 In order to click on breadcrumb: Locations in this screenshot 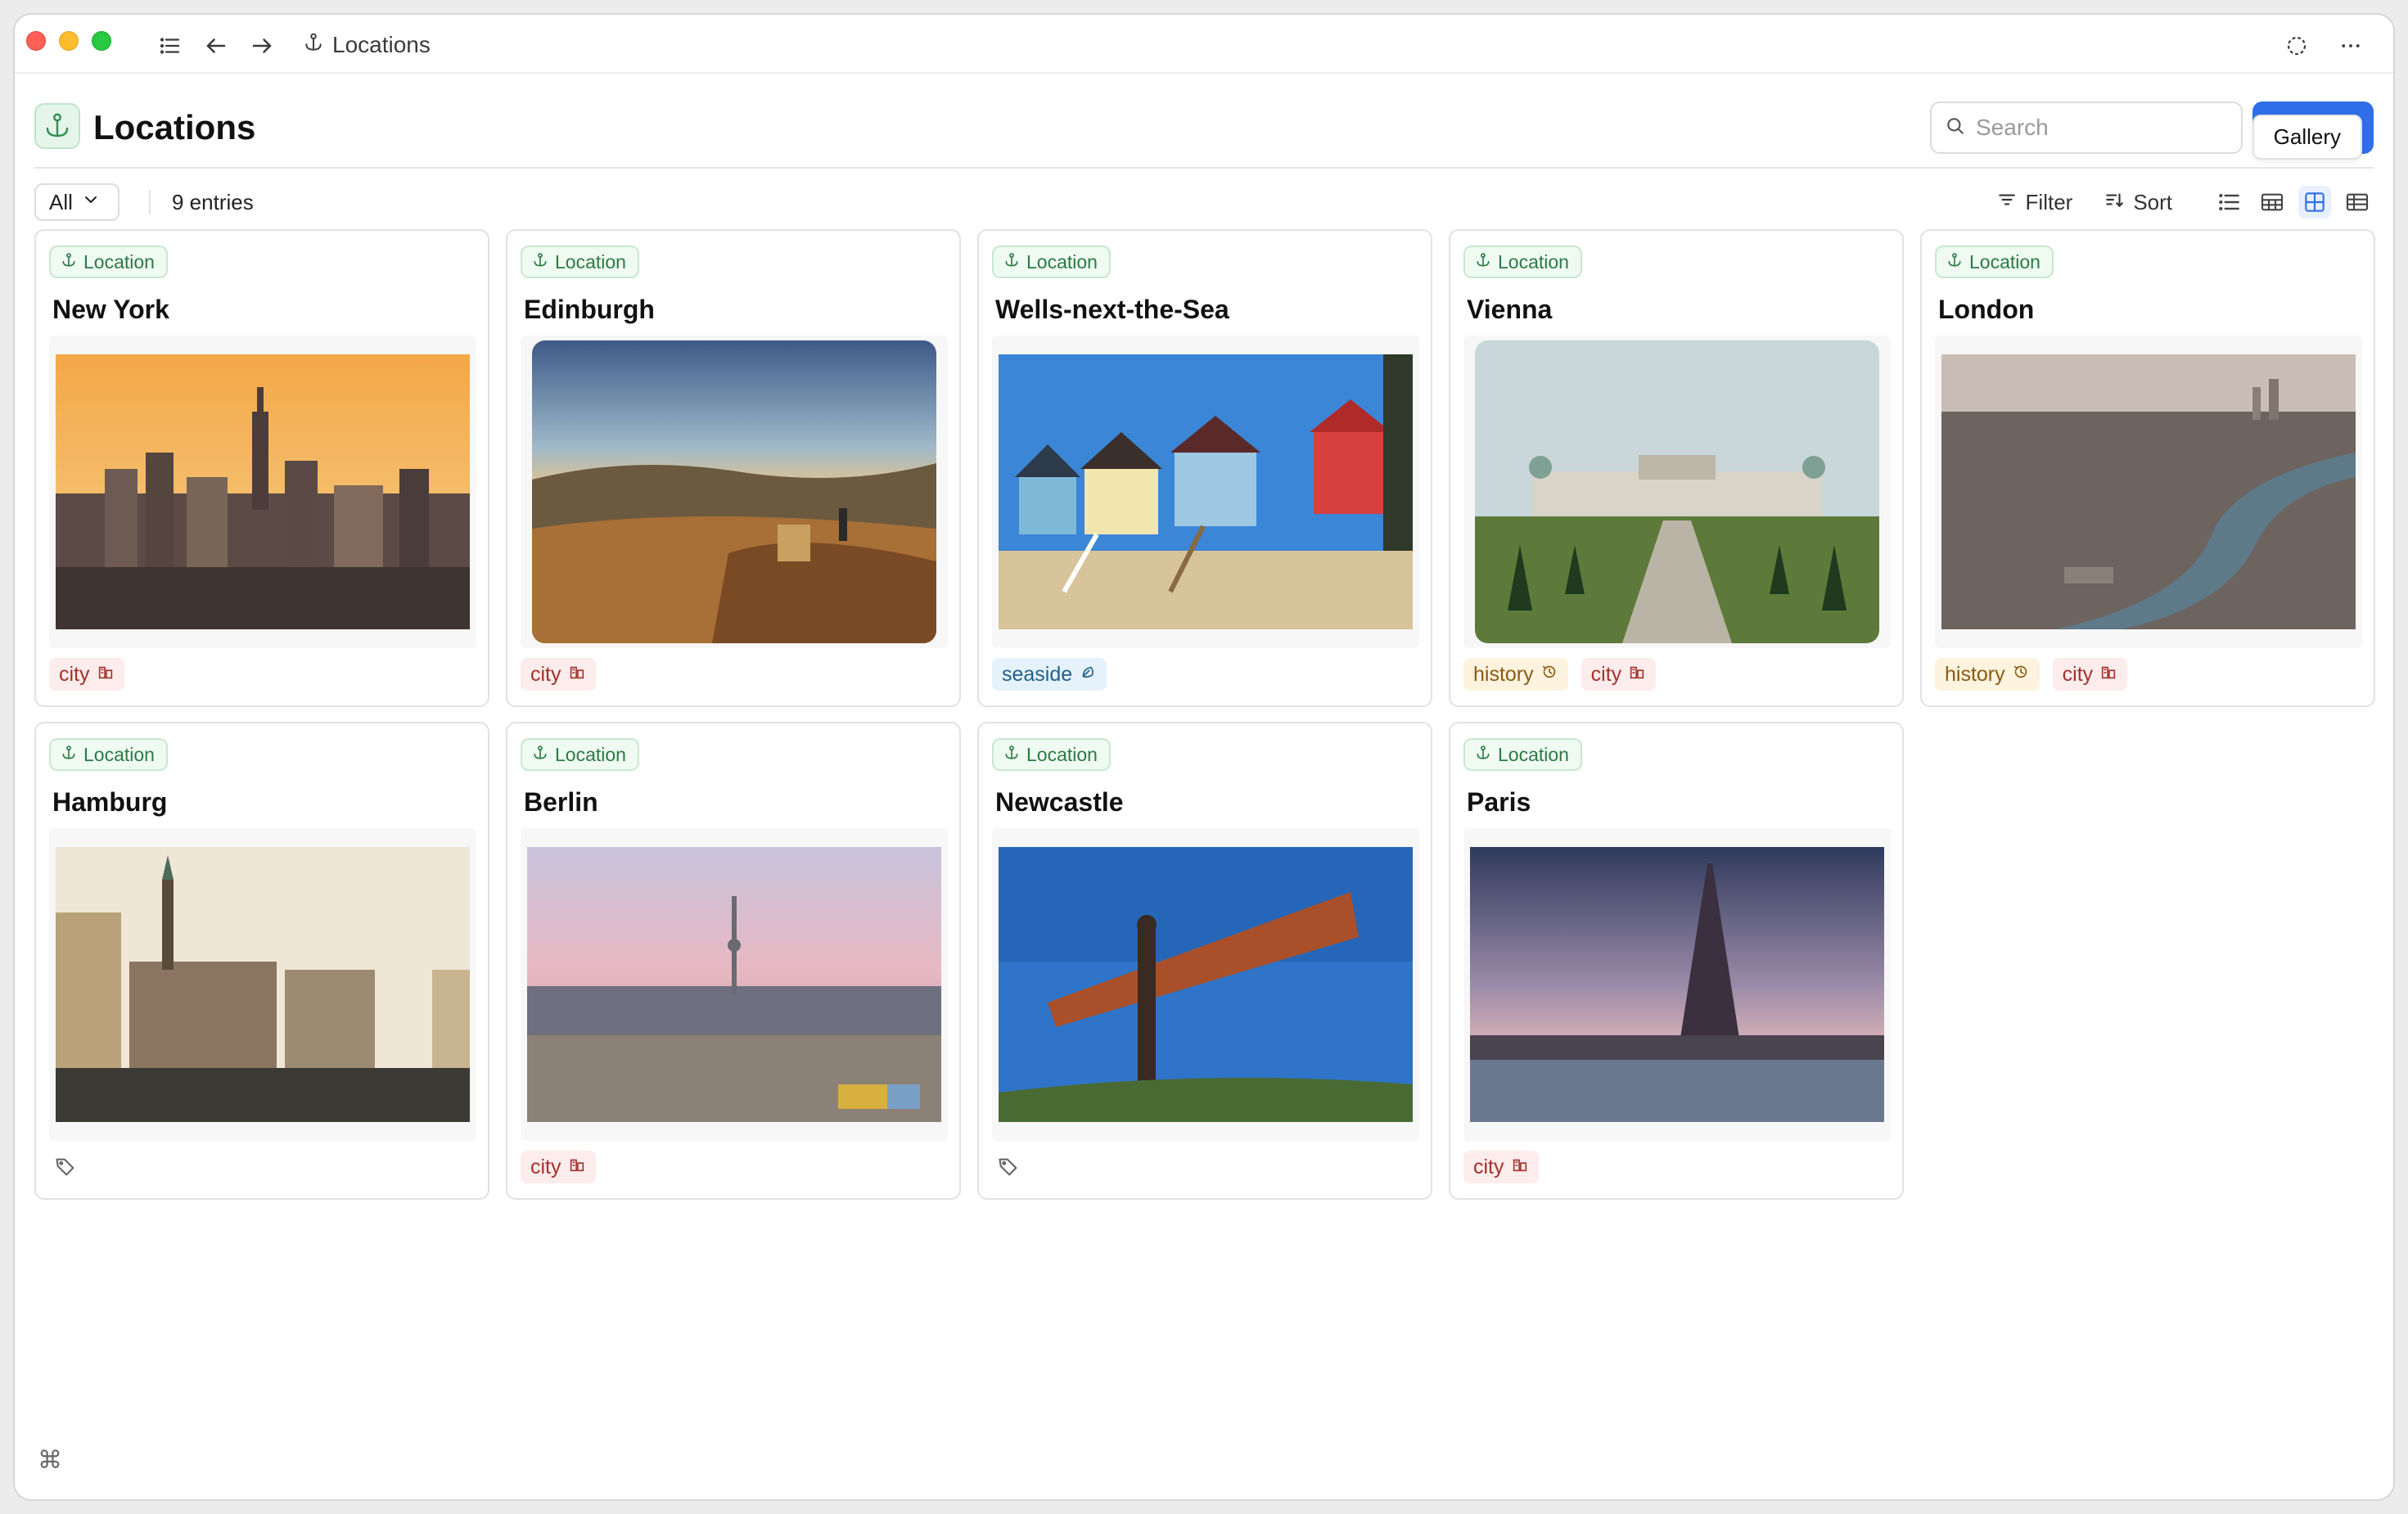, I will do `click(367, 45)`.